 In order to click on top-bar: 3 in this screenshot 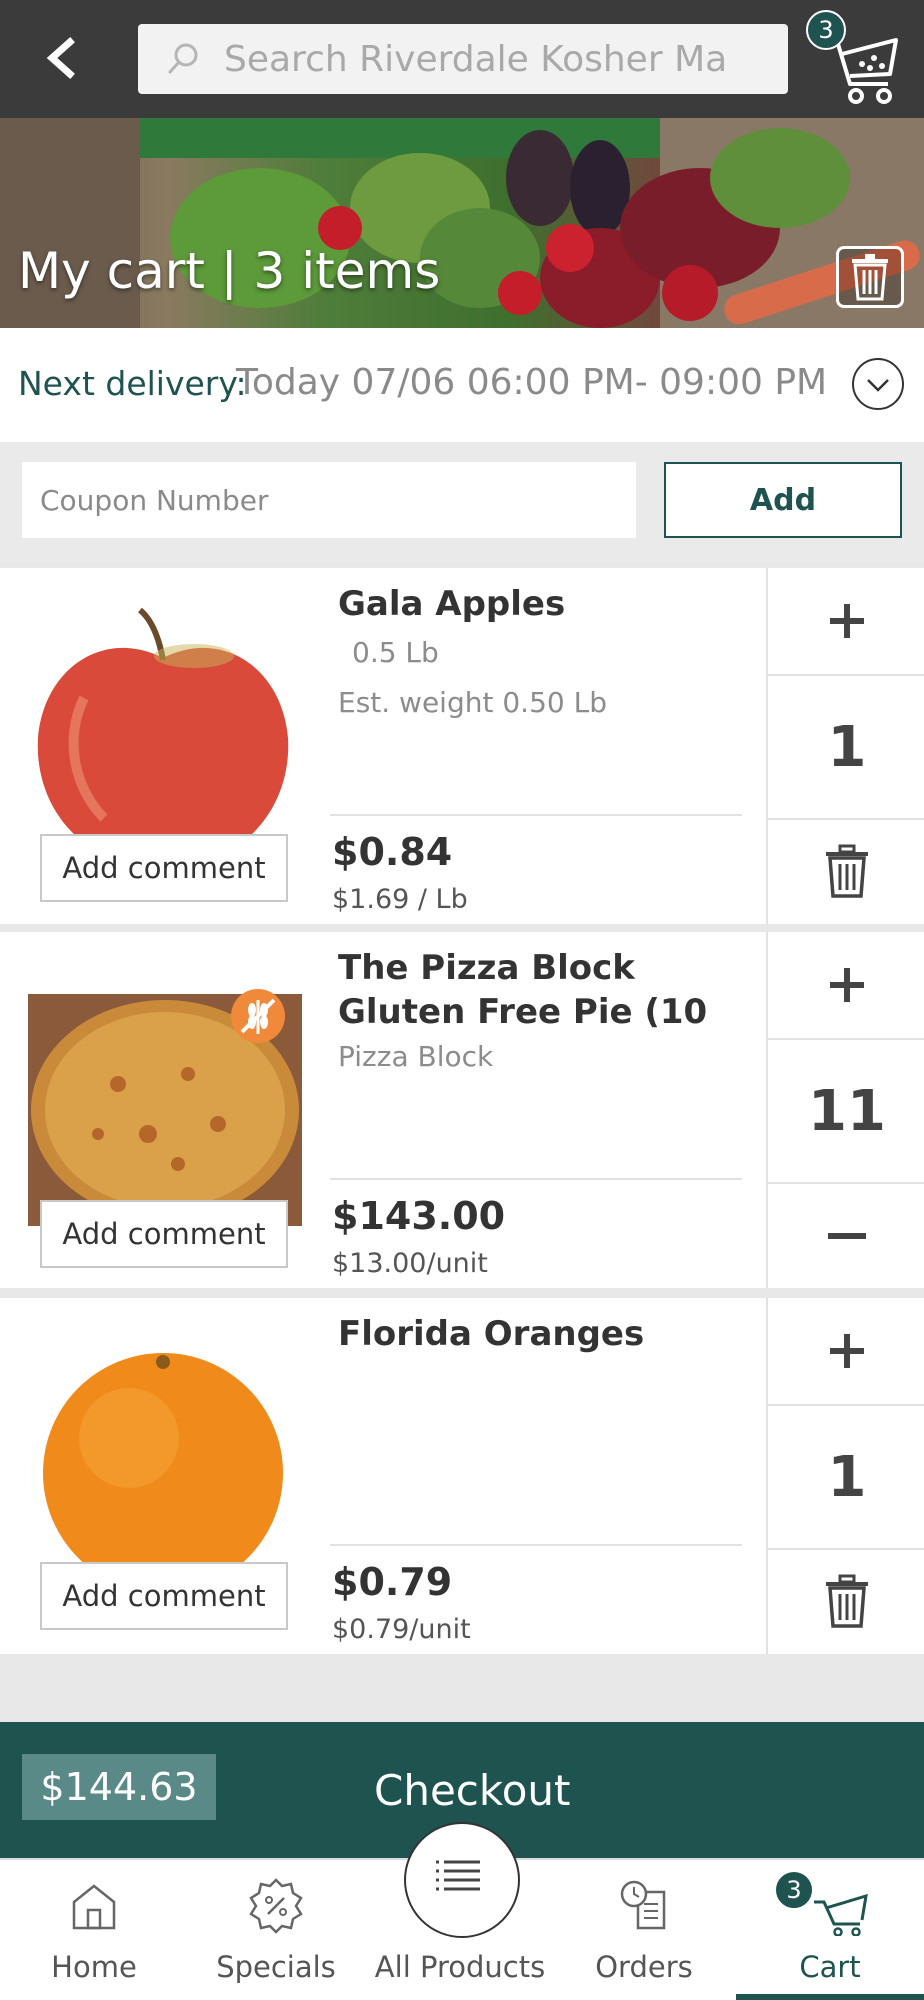, I will do `click(462, 59)`.